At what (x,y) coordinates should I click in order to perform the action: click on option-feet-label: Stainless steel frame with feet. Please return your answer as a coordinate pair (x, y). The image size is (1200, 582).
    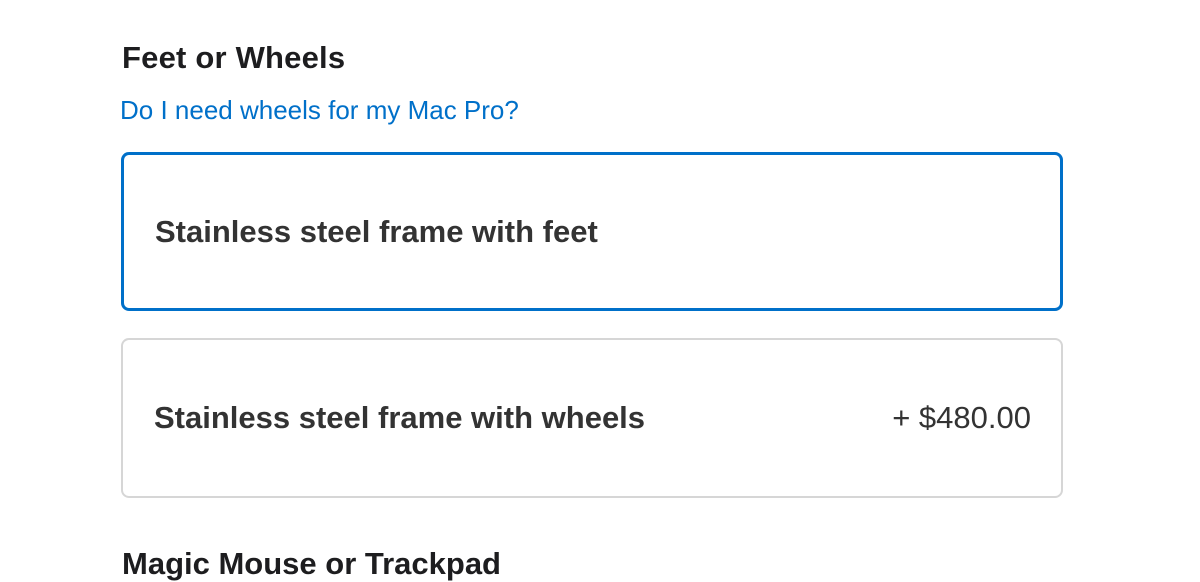
    Looking at the image, I should click on (376, 231).